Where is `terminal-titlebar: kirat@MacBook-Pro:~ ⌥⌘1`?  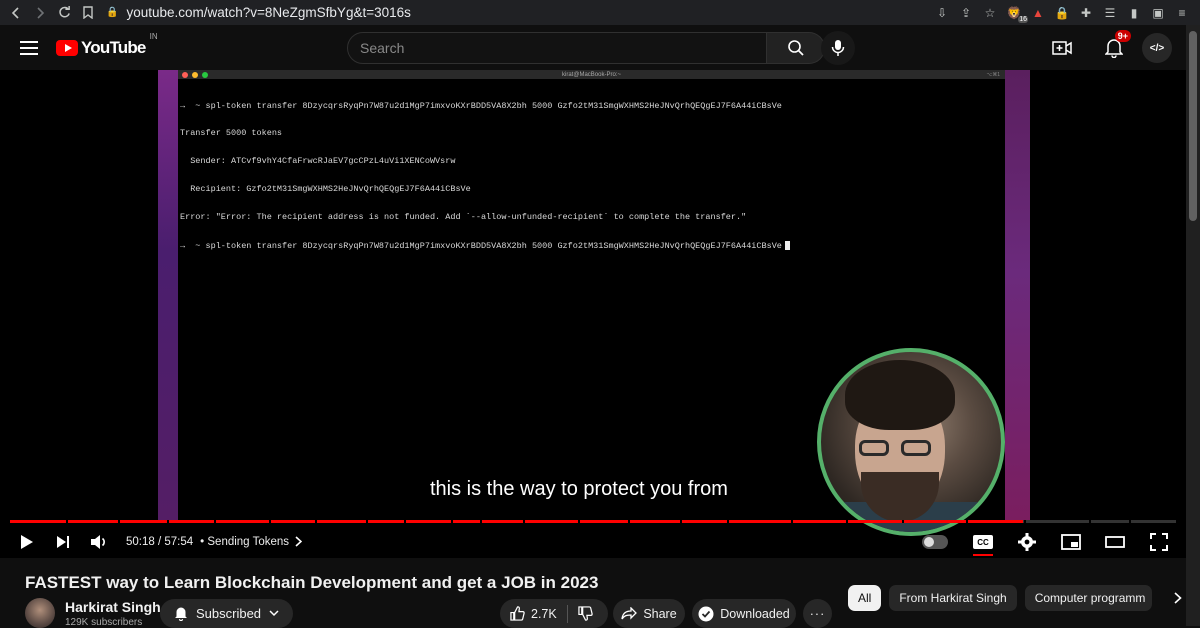 terminal-titlebar: kirat@MacBook-Pro:~ ⌥⌘1 is located at coordinates (591, 74).